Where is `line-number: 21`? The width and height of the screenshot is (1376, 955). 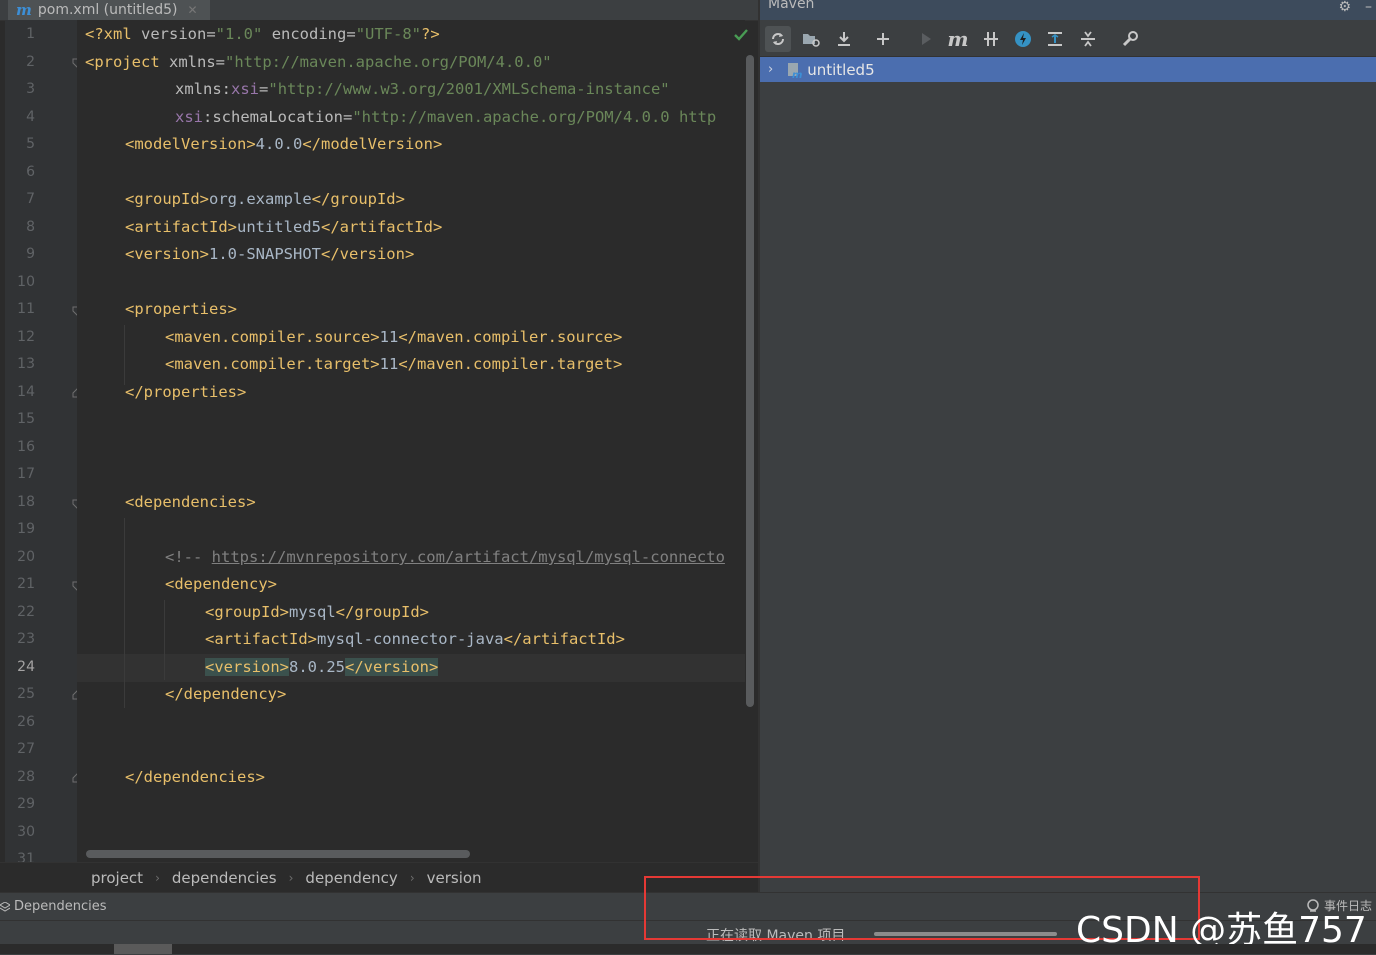
line-number: 21 is located at coordinates (20, 585).